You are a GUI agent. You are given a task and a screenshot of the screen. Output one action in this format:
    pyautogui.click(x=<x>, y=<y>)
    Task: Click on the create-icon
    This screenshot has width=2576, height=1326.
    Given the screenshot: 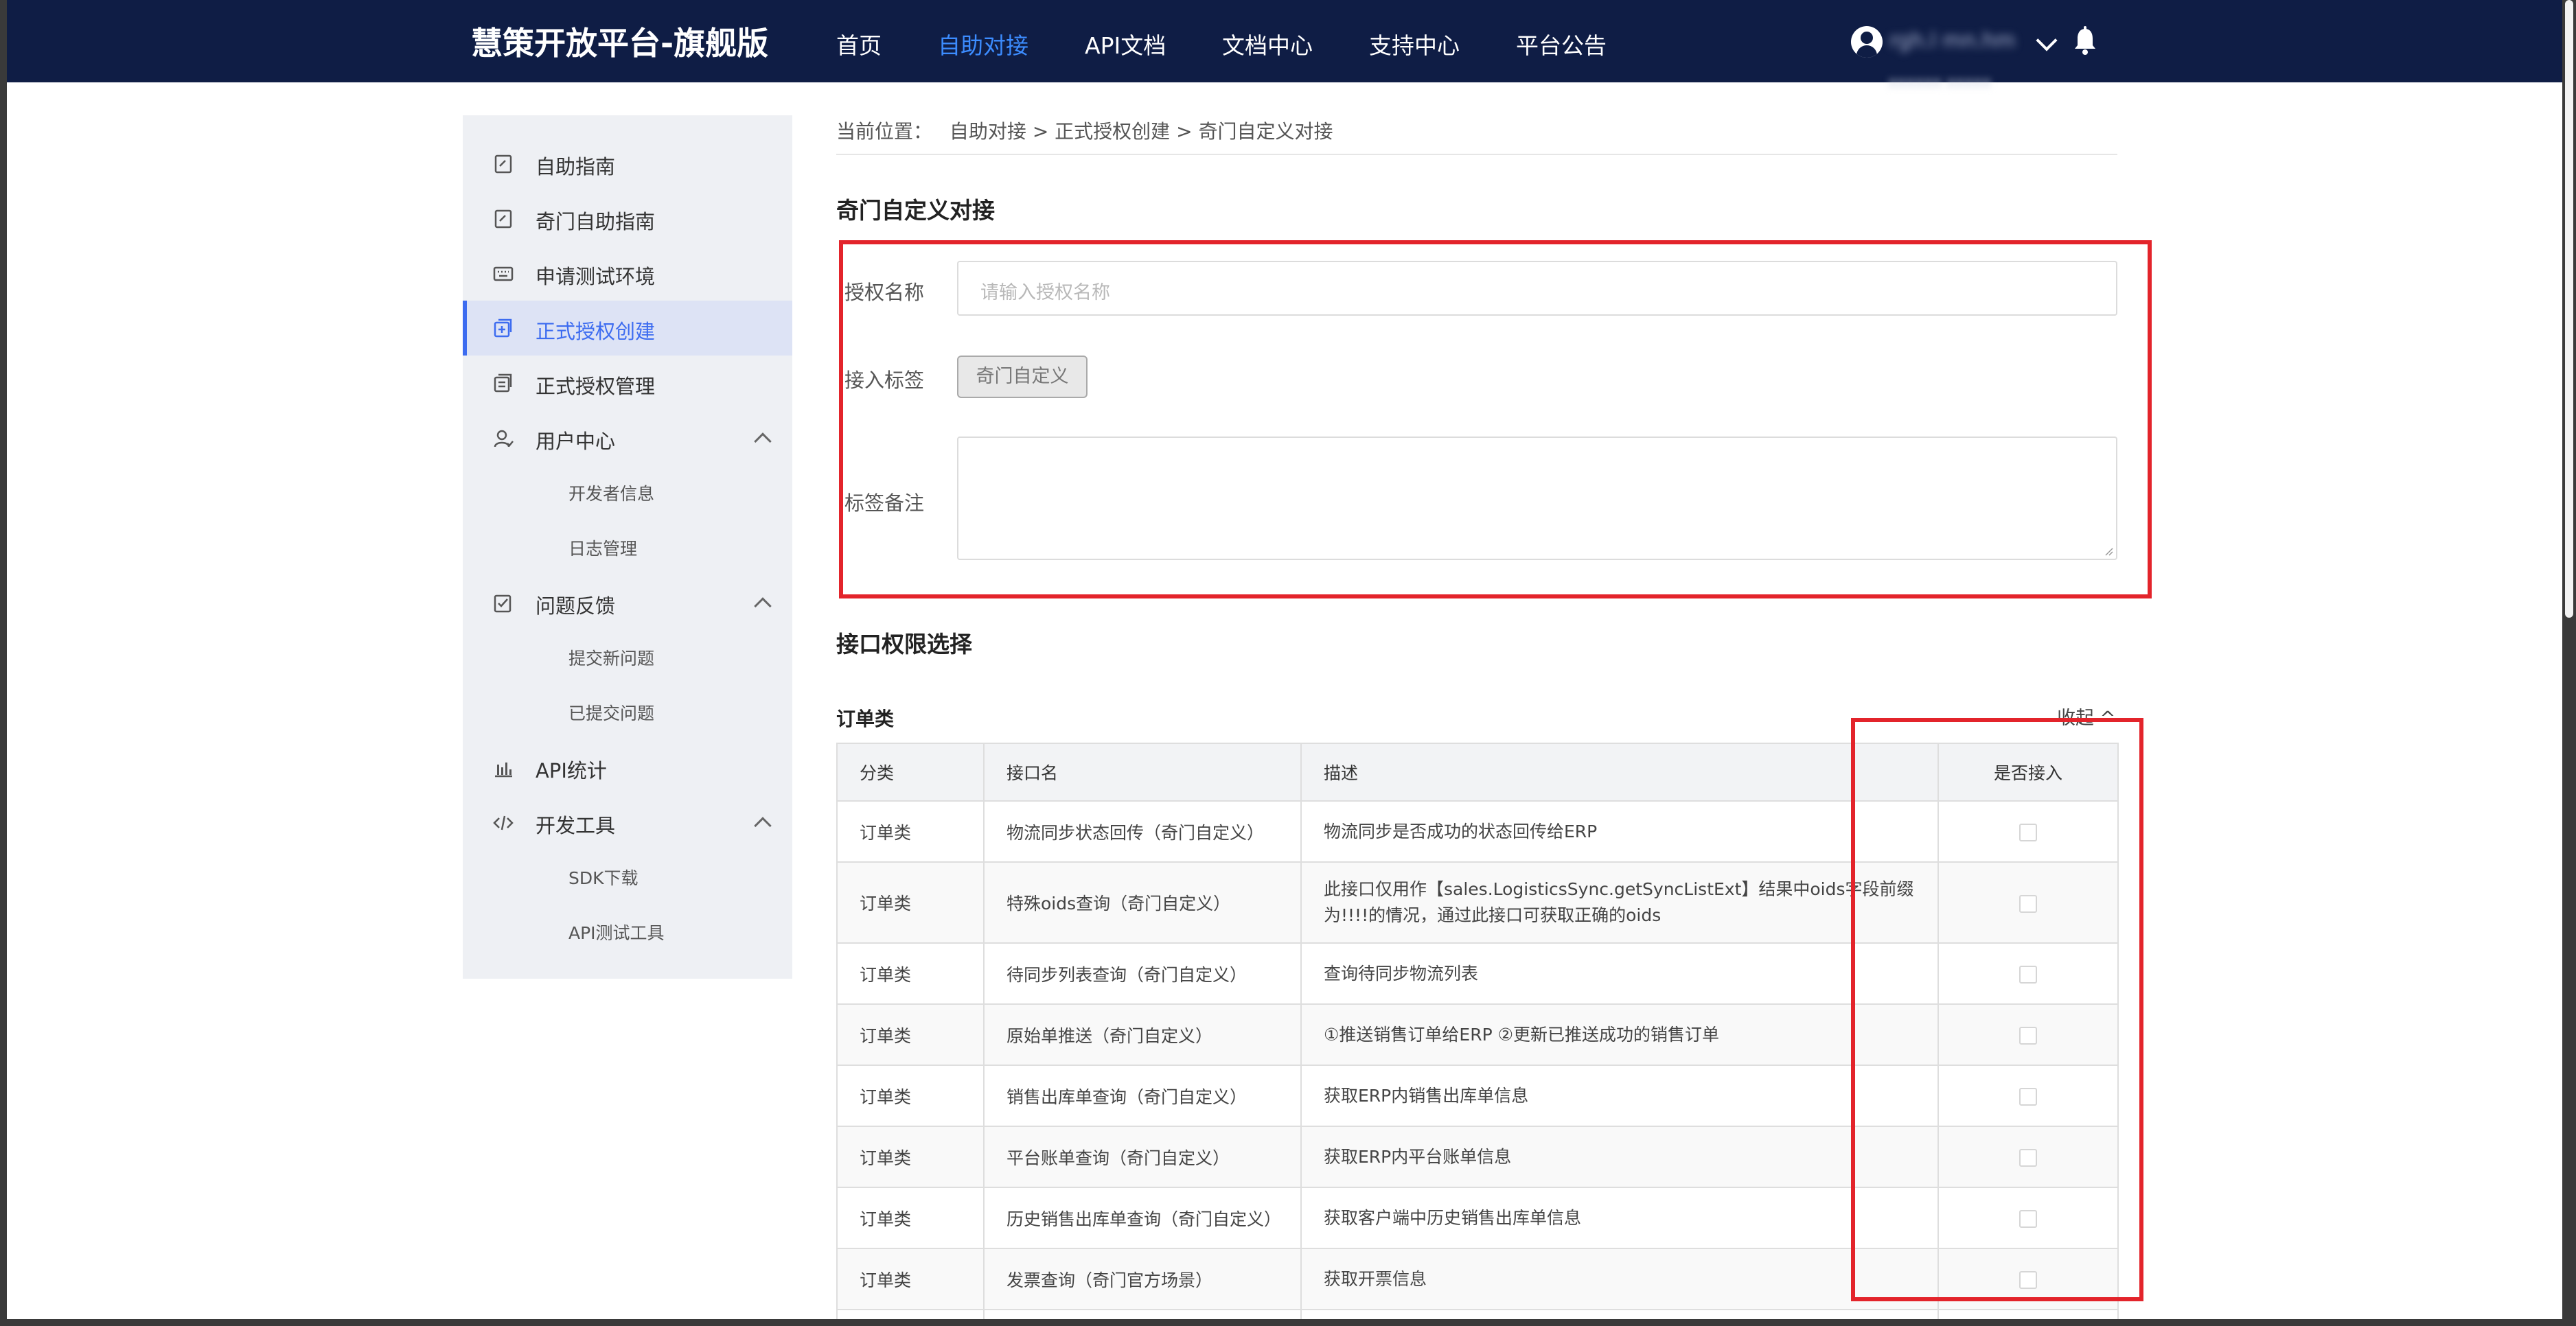 What is the action you would take?
    pyautogui.click(x=503, y=328)
    